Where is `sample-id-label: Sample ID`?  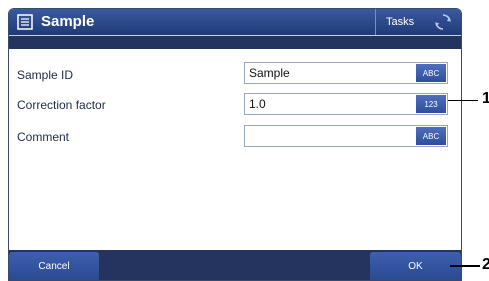 sample-id-label: Sample ID is located at coordinates (45, 75).